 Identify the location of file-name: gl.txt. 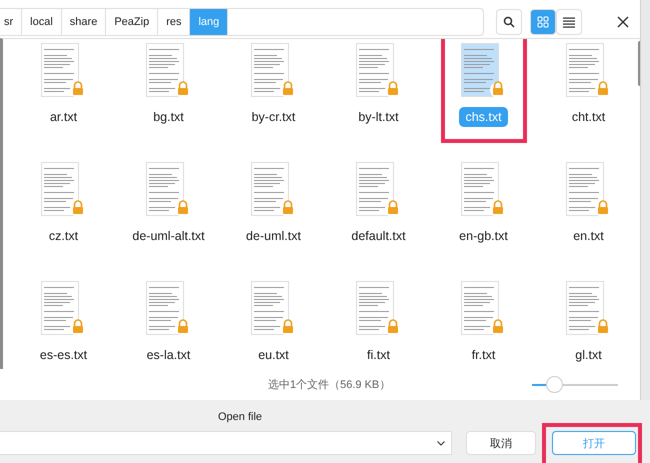
(588, 355).